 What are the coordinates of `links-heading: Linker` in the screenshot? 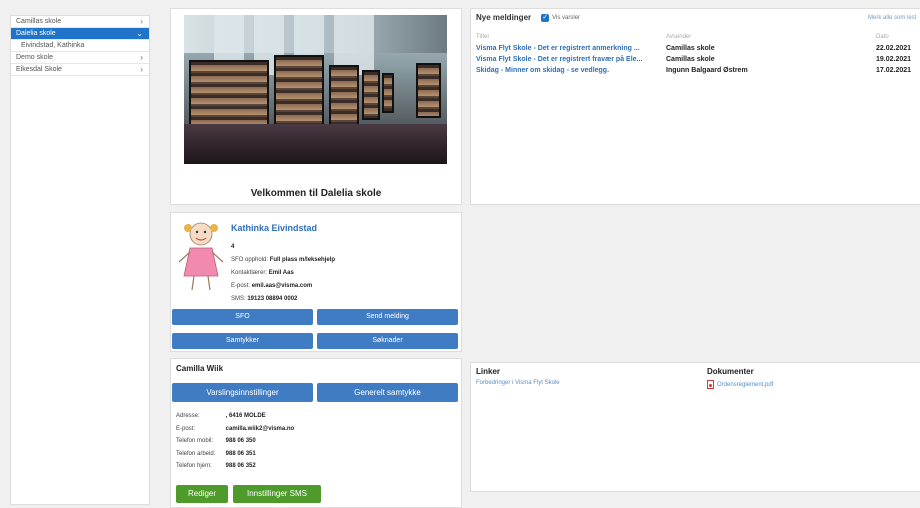 It's located at (488, 371).